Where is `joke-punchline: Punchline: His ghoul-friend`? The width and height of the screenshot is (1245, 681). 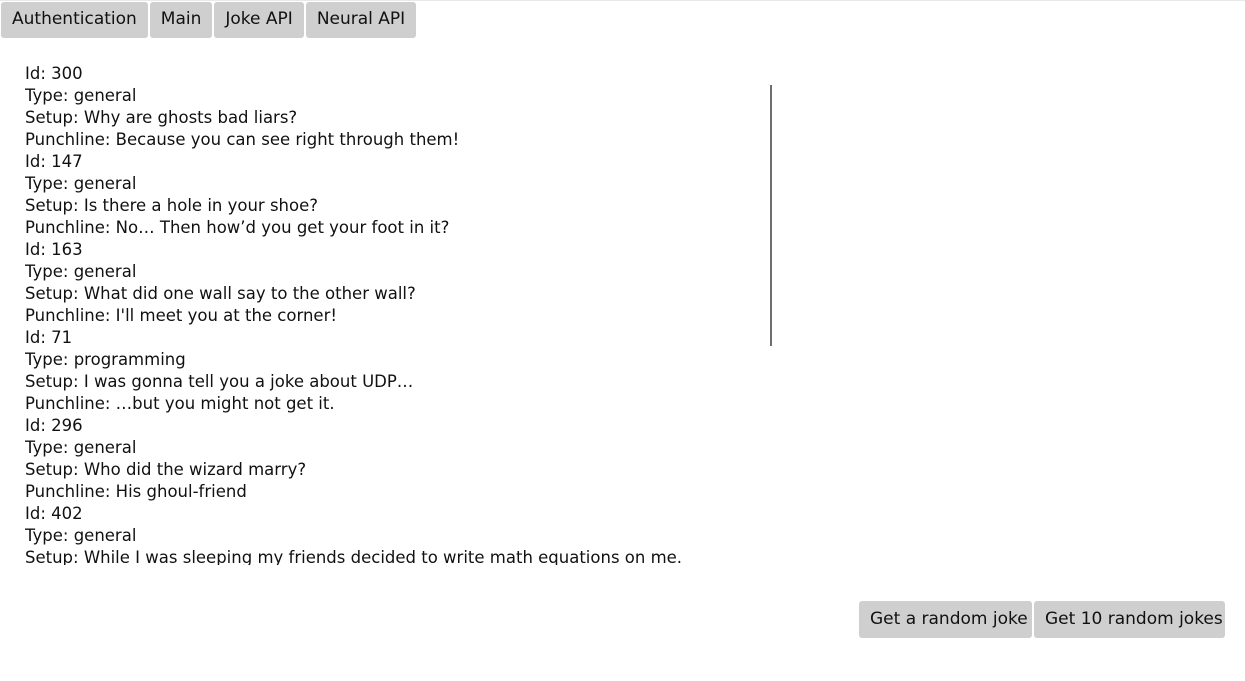
joke-punchline: Punchline: His ghoul-friend is located at coordinates (136, 491).